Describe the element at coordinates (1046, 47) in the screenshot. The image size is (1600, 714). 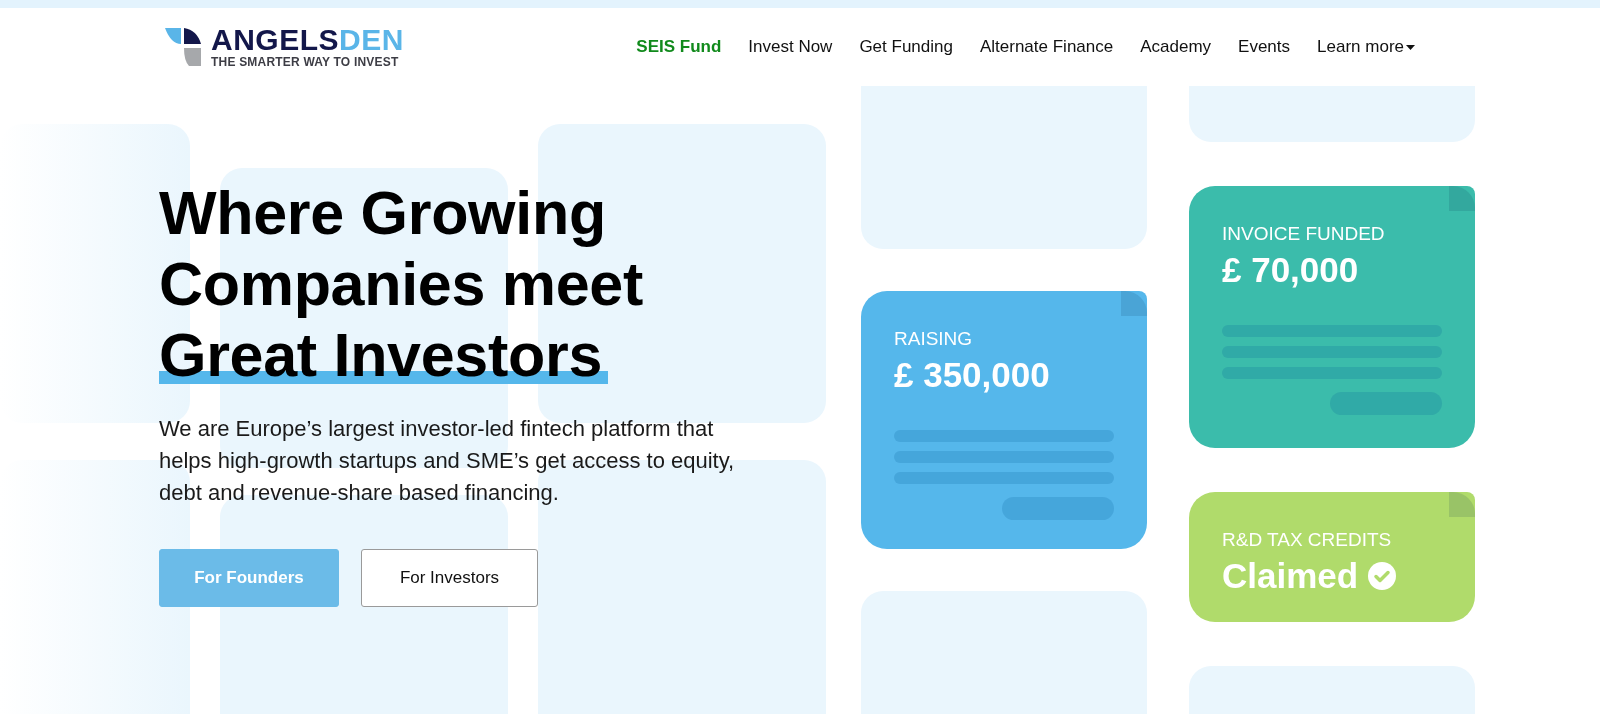
I see `nav-link: Alternate Finance` at that location.